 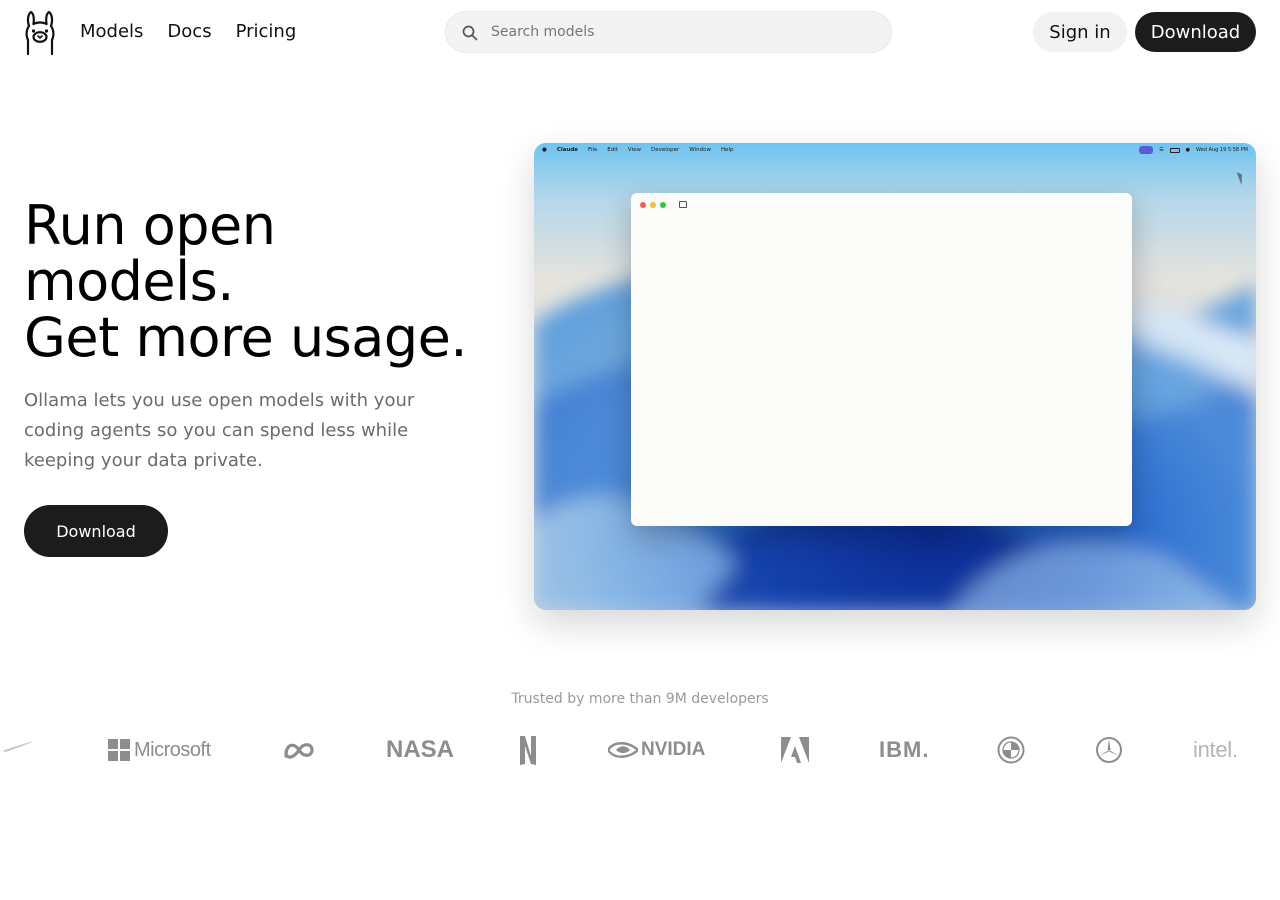 I want to click on menubar-developer: Developer, so click(x=665, y=150).